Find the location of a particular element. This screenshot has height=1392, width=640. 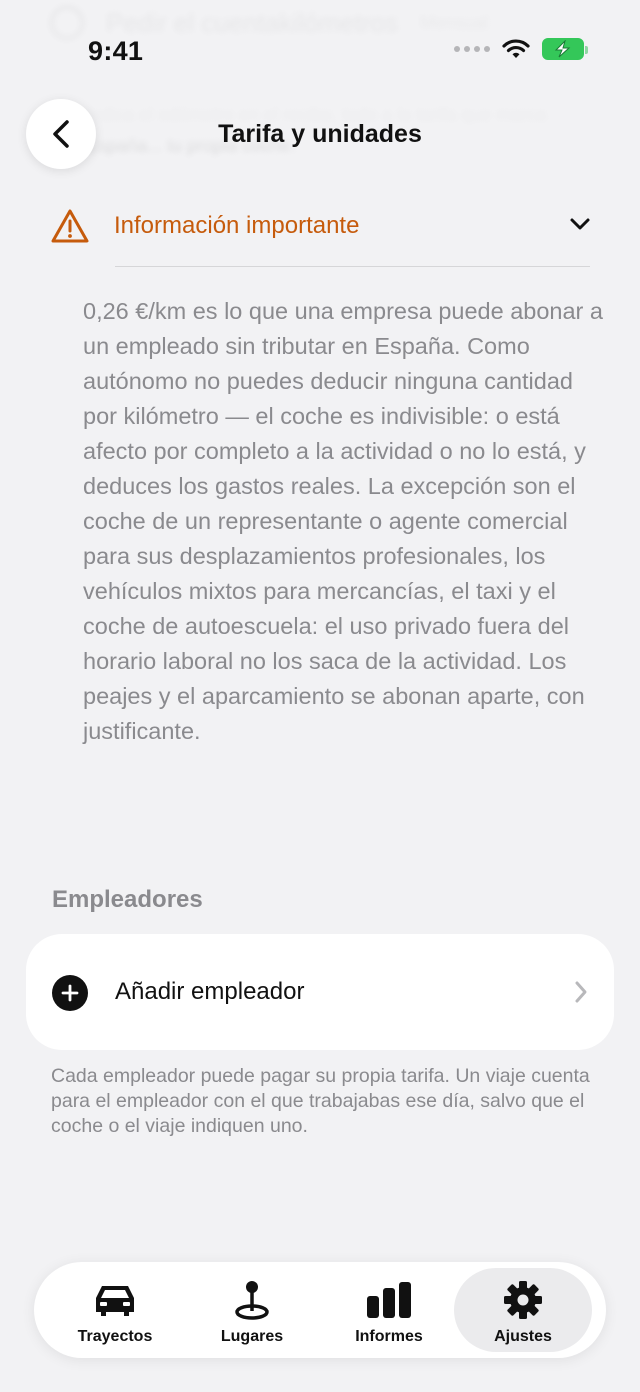

chevron-down-icon is located at coordinates (580, 224).